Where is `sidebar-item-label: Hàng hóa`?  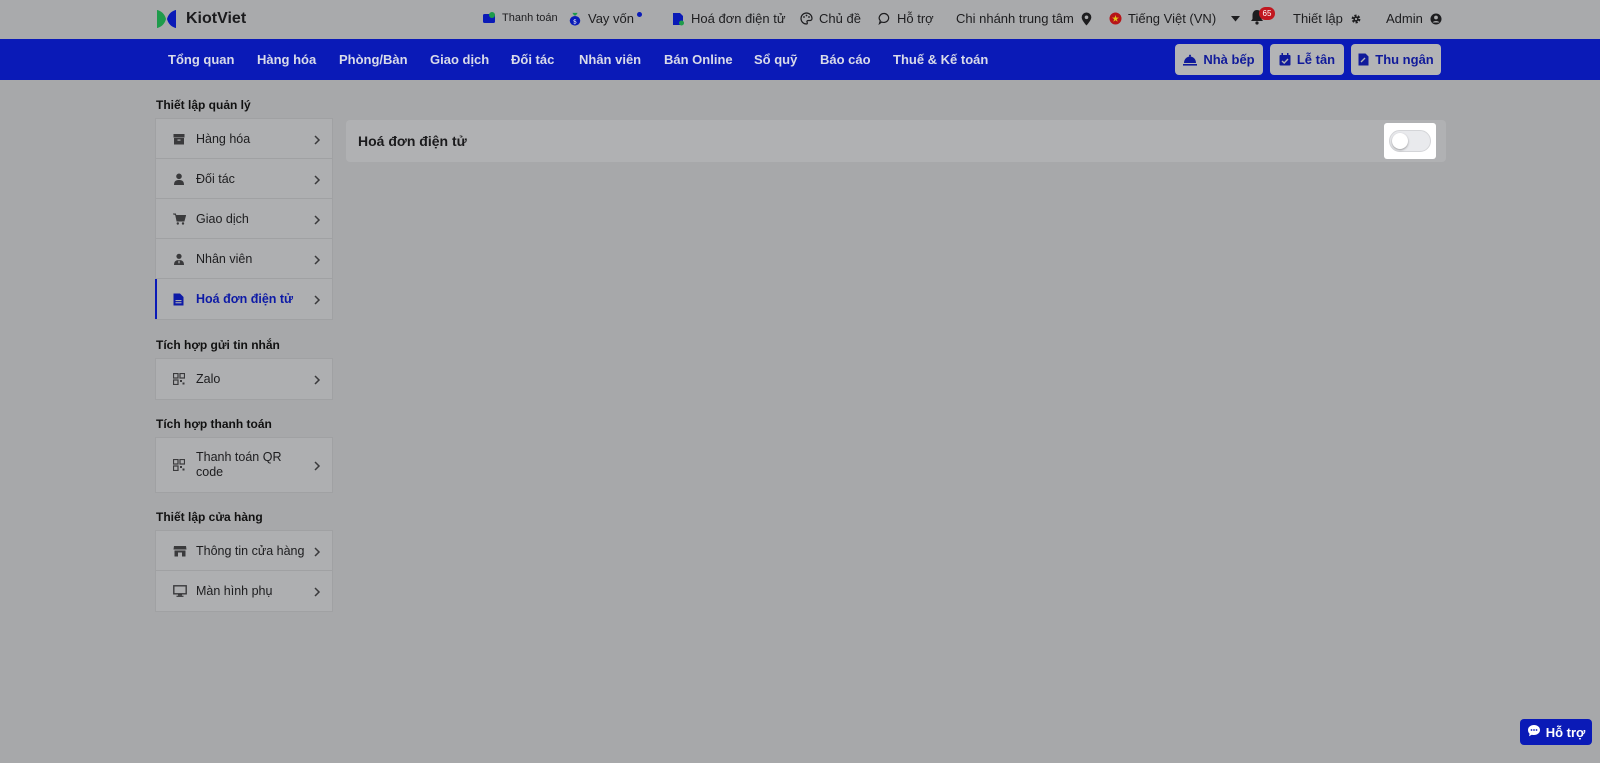
sidebar-item-label: Hàng hóa is located at coordinates (223, 138).